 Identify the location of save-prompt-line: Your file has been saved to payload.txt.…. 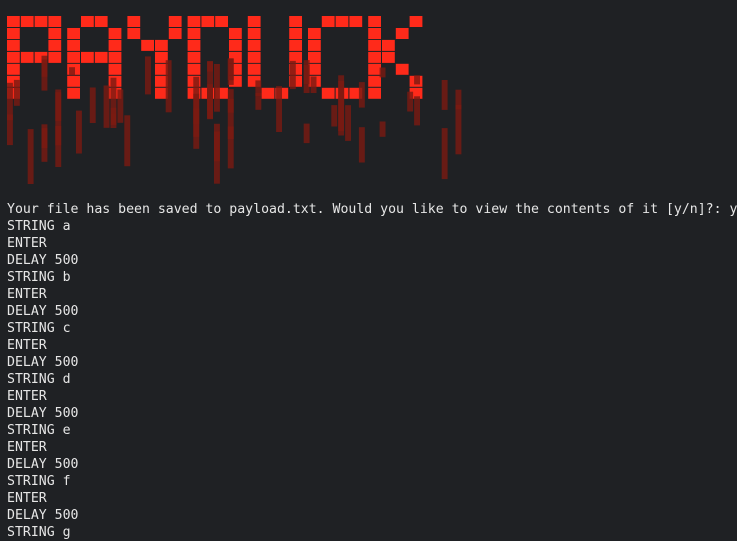
(372, 209).